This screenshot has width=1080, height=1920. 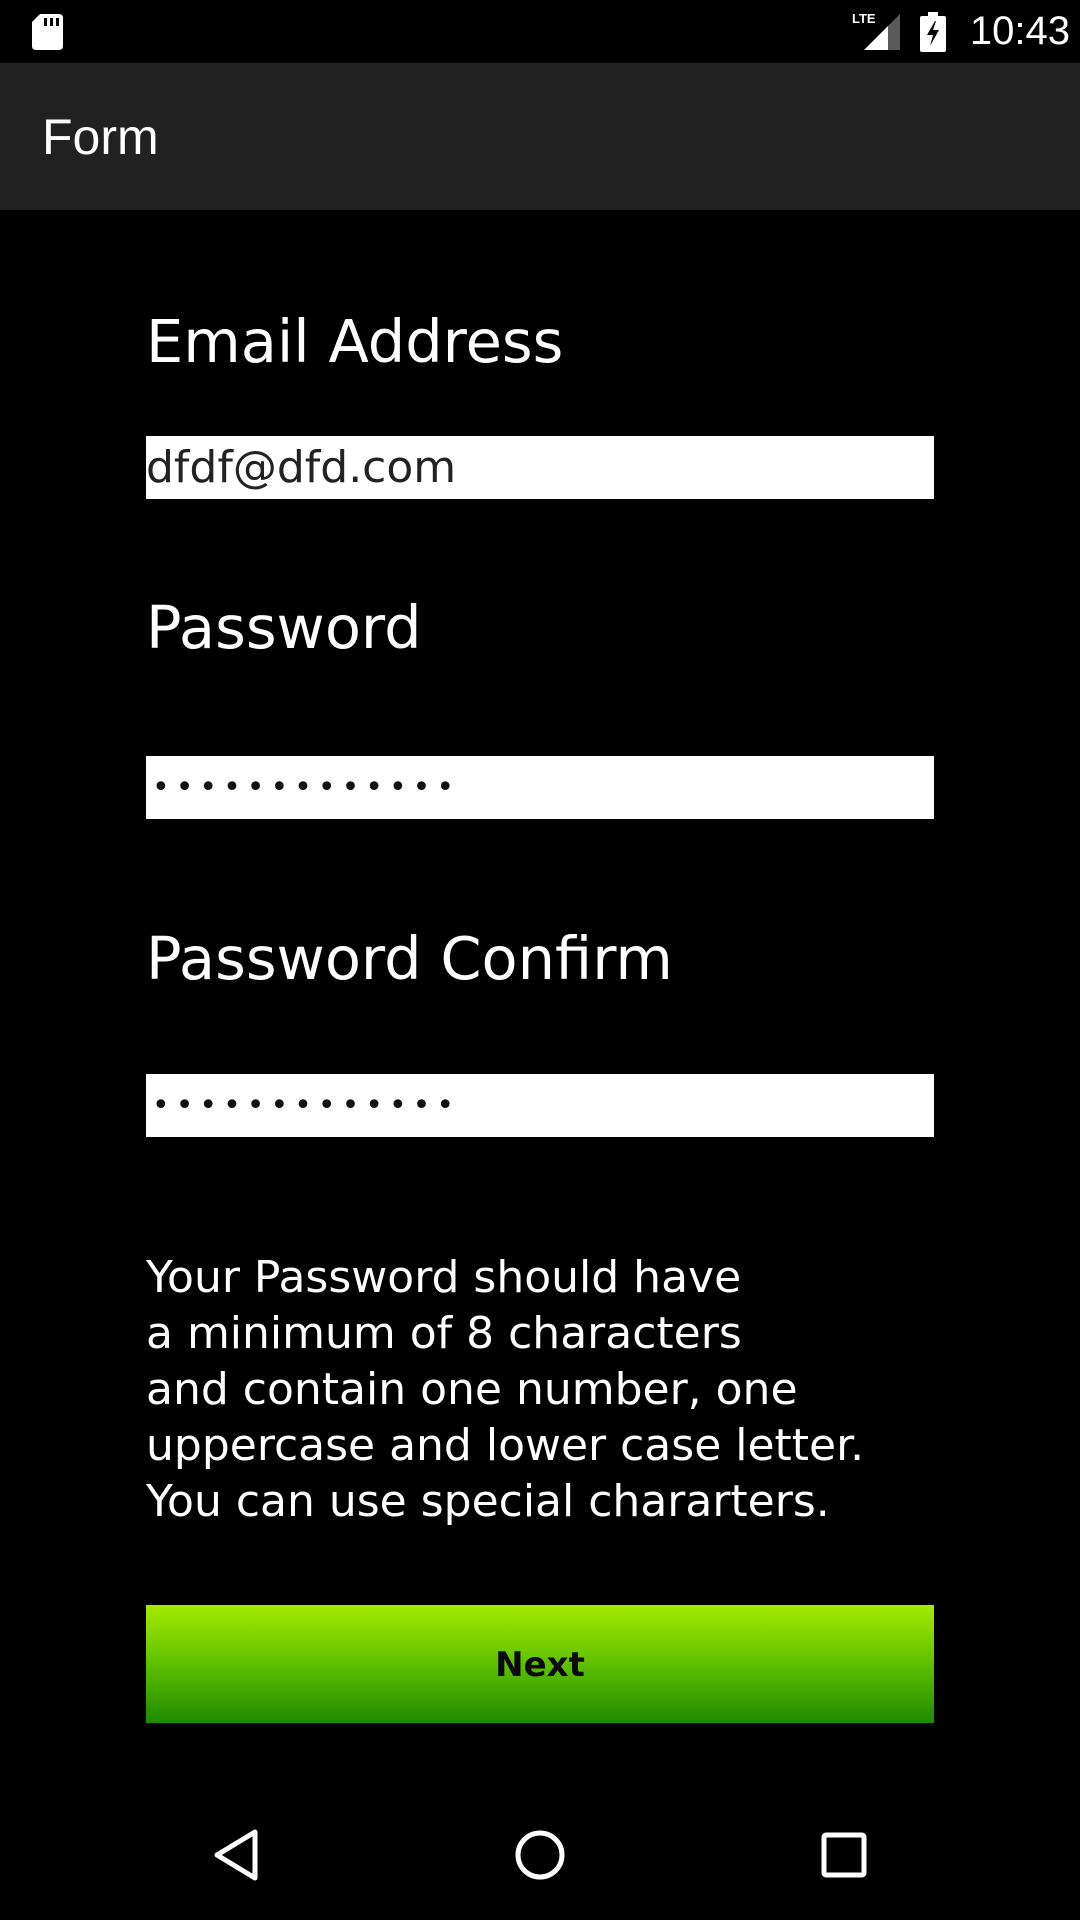 I want to click on password-masked-value: •••••••••••••, so click(x=306, y=787).